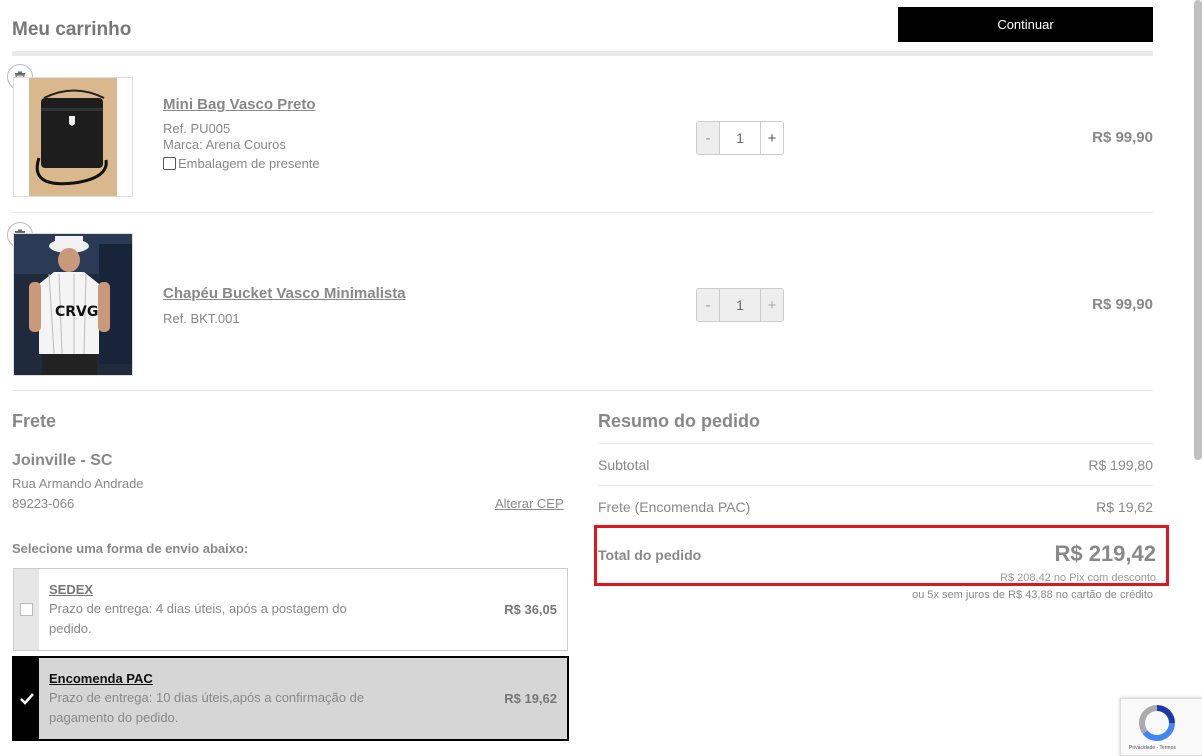  What do you see at coordinates (1120, 465) in the screenshot?
I see `subtotal-value: R$ 199,80` at bounding box center [1120, 465].